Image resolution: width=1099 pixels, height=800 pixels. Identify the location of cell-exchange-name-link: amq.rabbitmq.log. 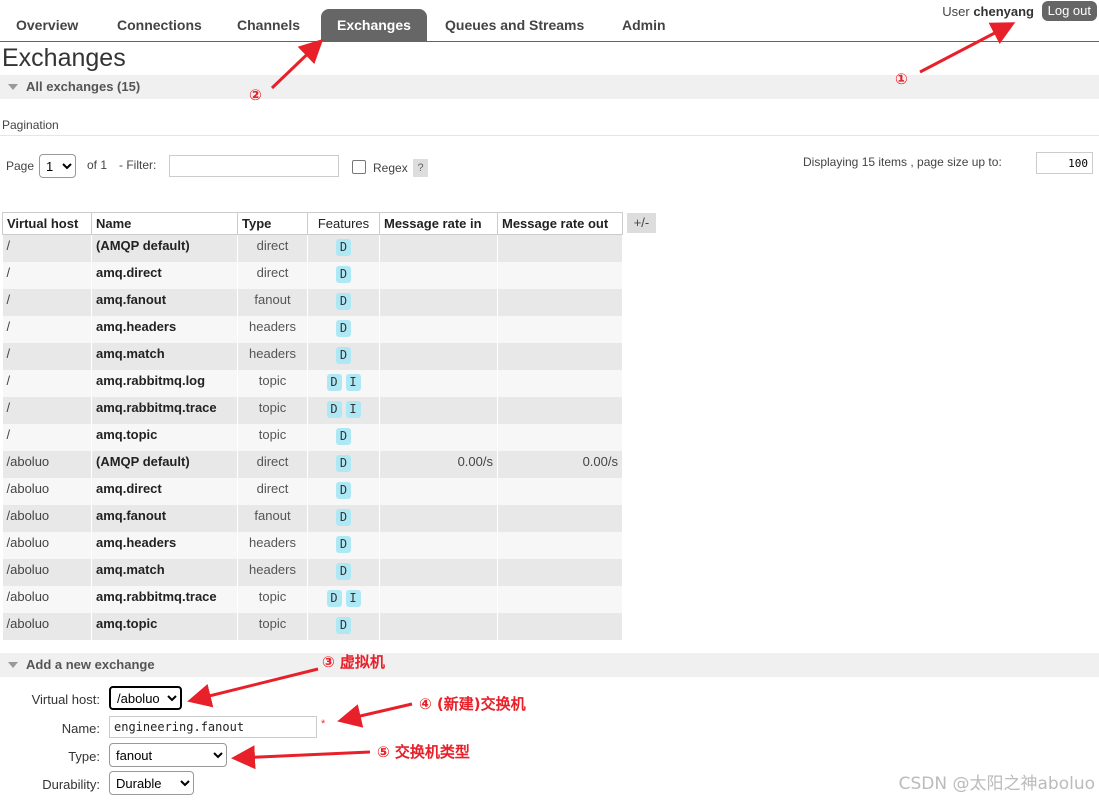
(164, 383).